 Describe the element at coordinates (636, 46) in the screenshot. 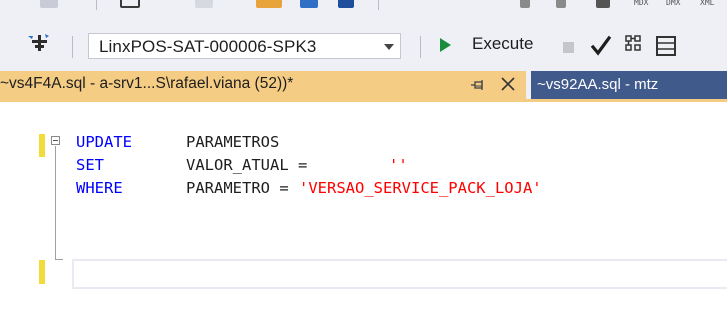

I see `display-plan-icon` at that location.